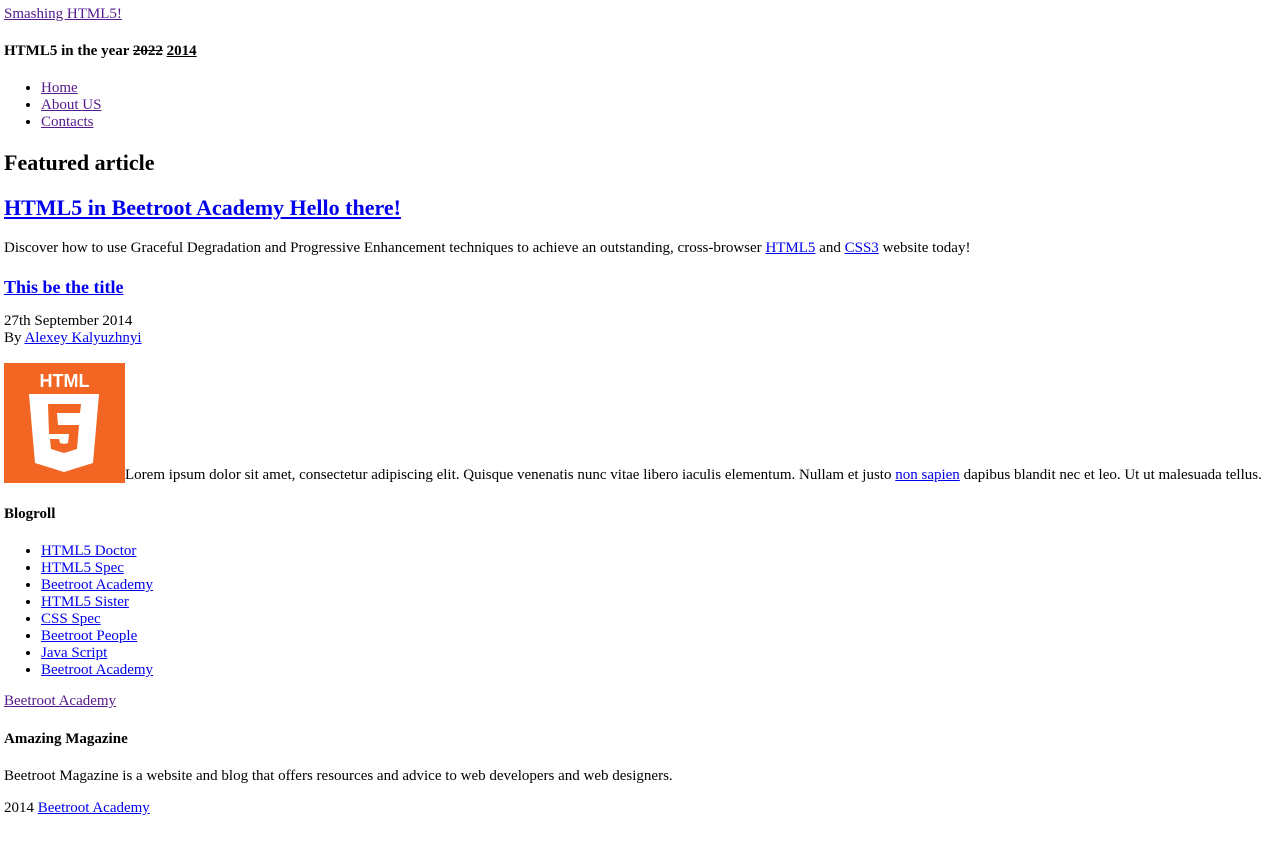 Image resolution: width=1280 pixels, height=845 pixels. I want to click on footer-copyright-link: Beetroot Academy, so click(94, 808).